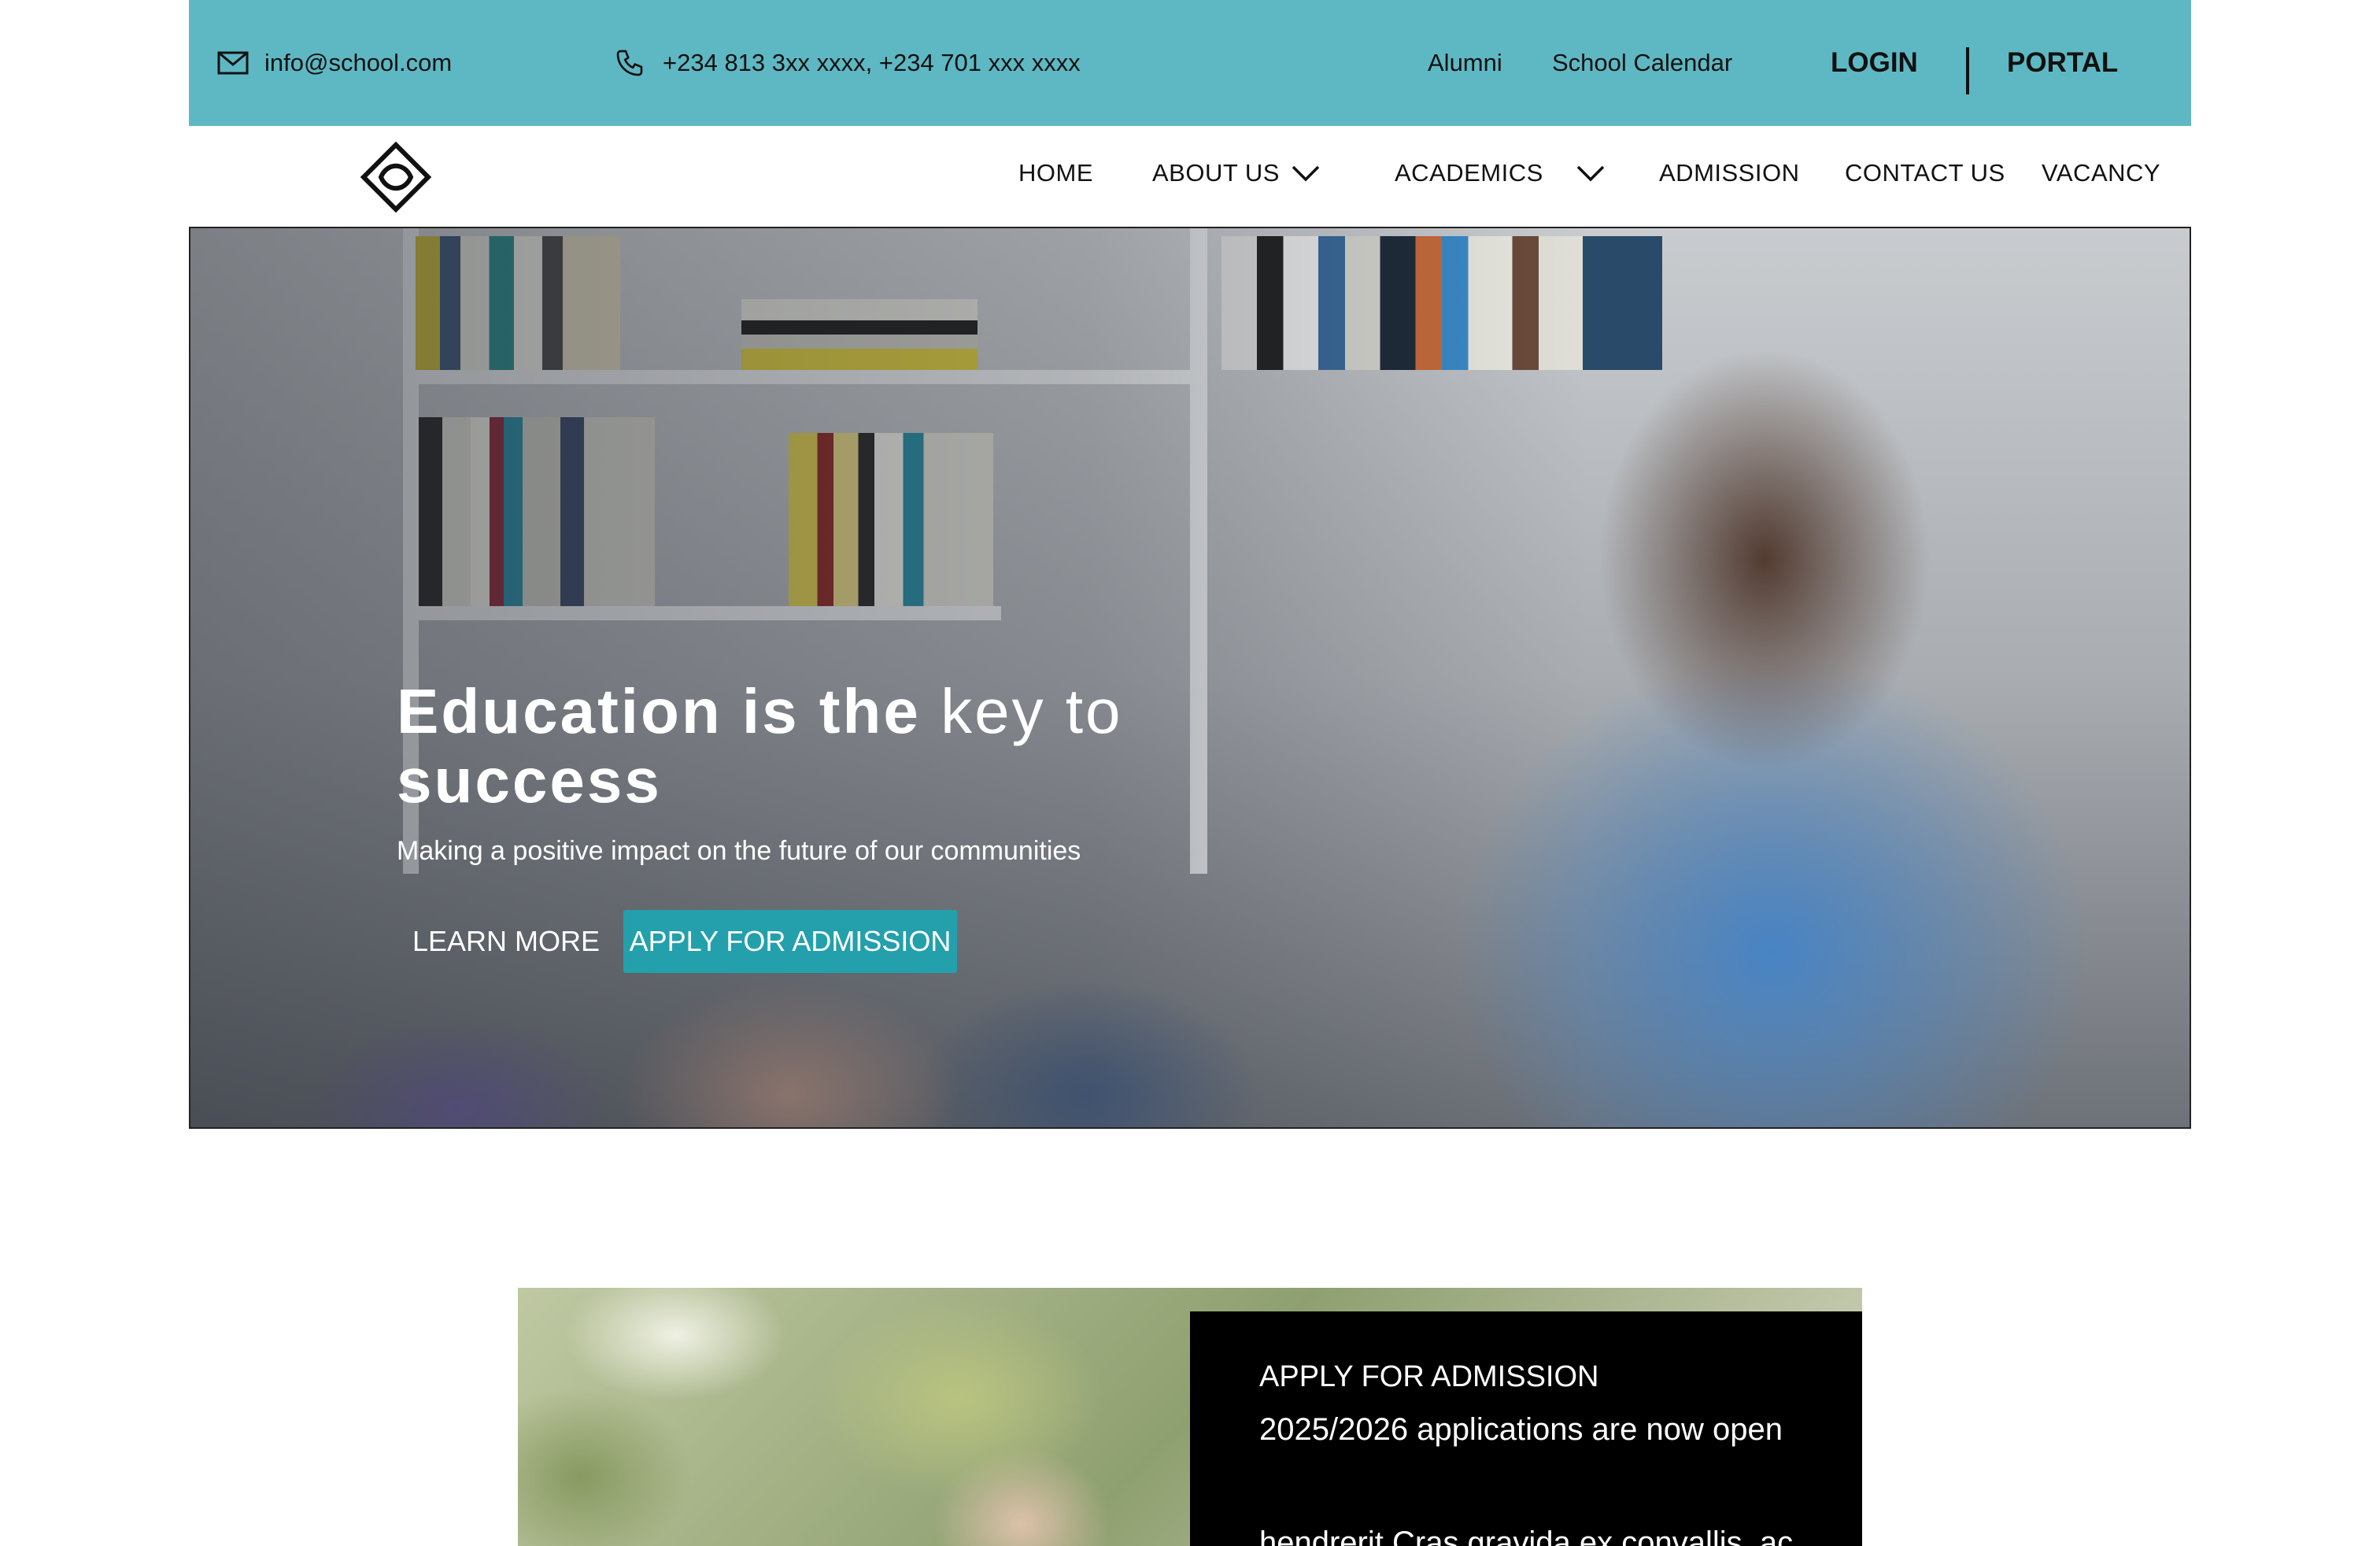  Describe the element at coordinates (2101, 173) in the screenshot. I see `nav-vacancy: VACANCY` at that location.